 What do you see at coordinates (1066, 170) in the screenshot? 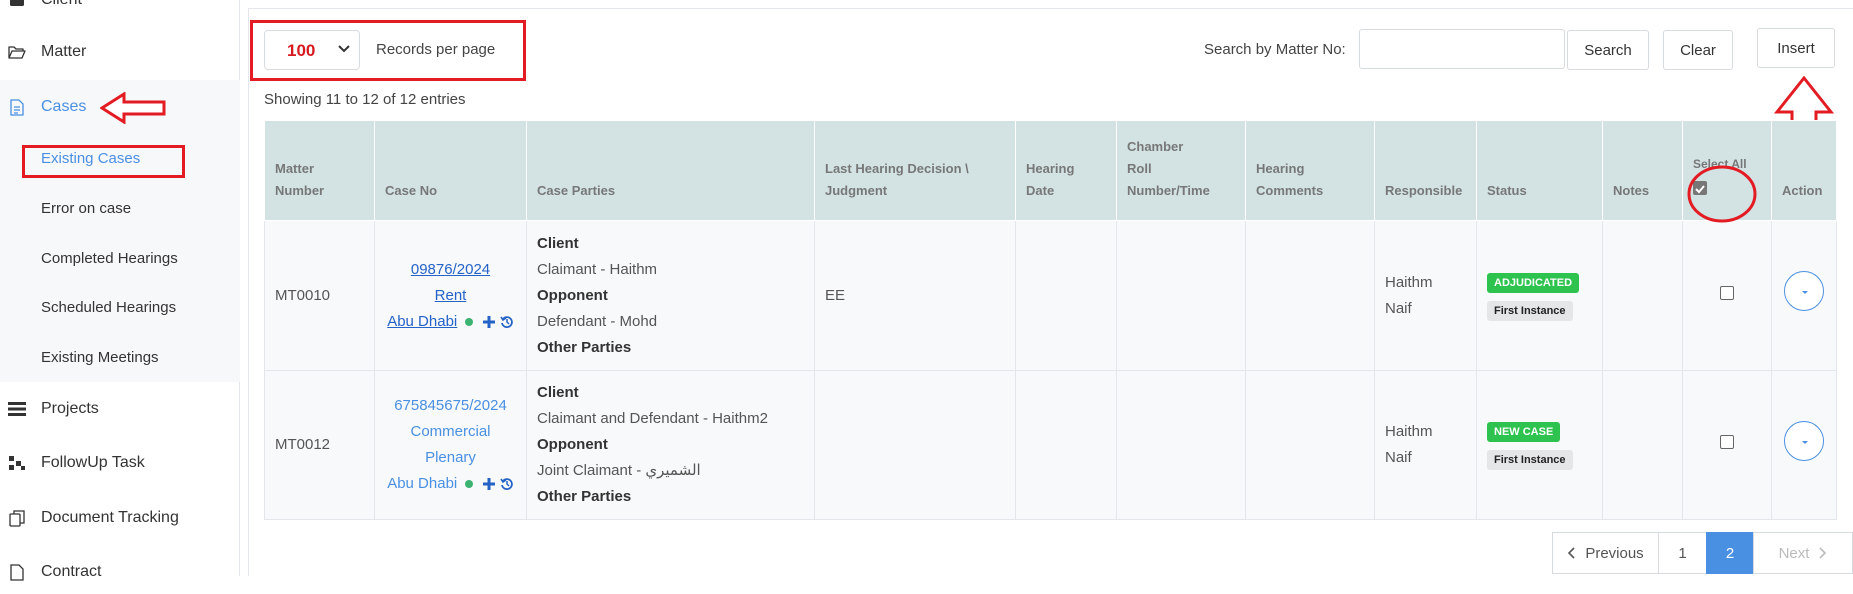
I see `col-hearing-date: Hearing Date` at bounding box center [1066, 170].